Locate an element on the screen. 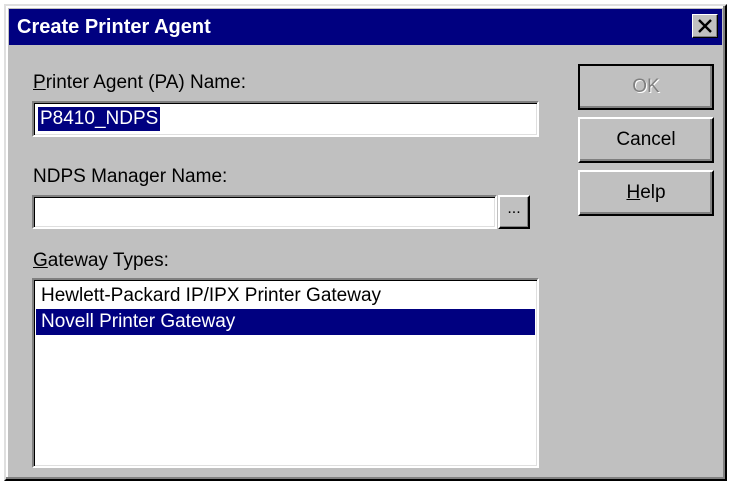  help-button-accel: H is located at coordinates (633, 192).